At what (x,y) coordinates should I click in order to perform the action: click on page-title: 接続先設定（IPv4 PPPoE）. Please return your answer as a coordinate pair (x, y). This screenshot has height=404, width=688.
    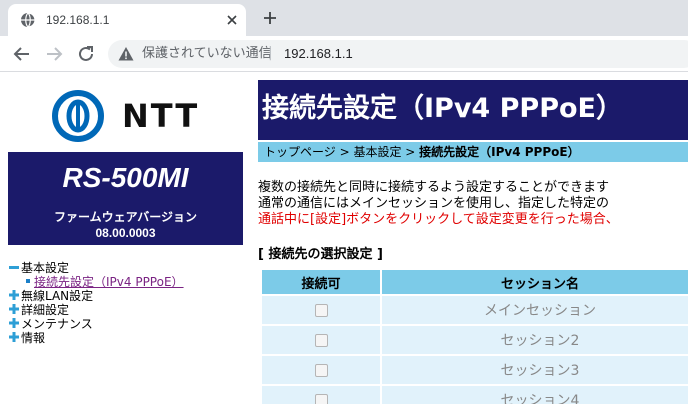
    Looking at the image, I should click on (442, 108).